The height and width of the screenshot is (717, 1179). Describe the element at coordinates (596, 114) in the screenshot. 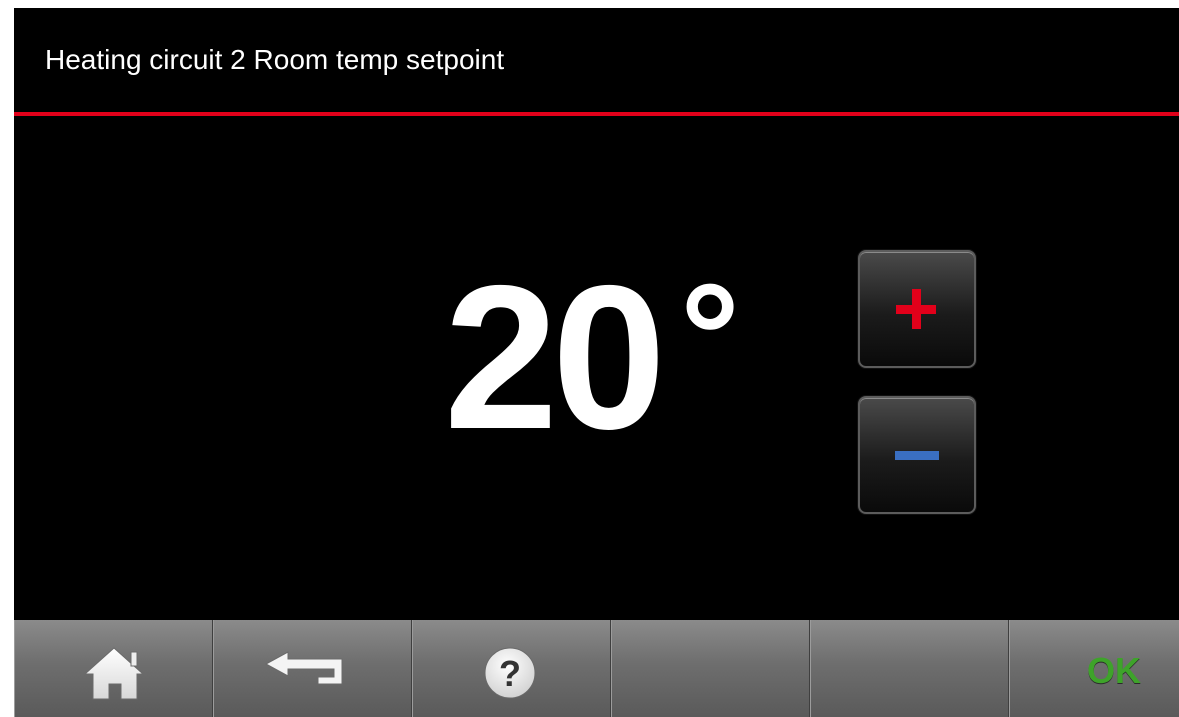

I see `title-divider` at that location.